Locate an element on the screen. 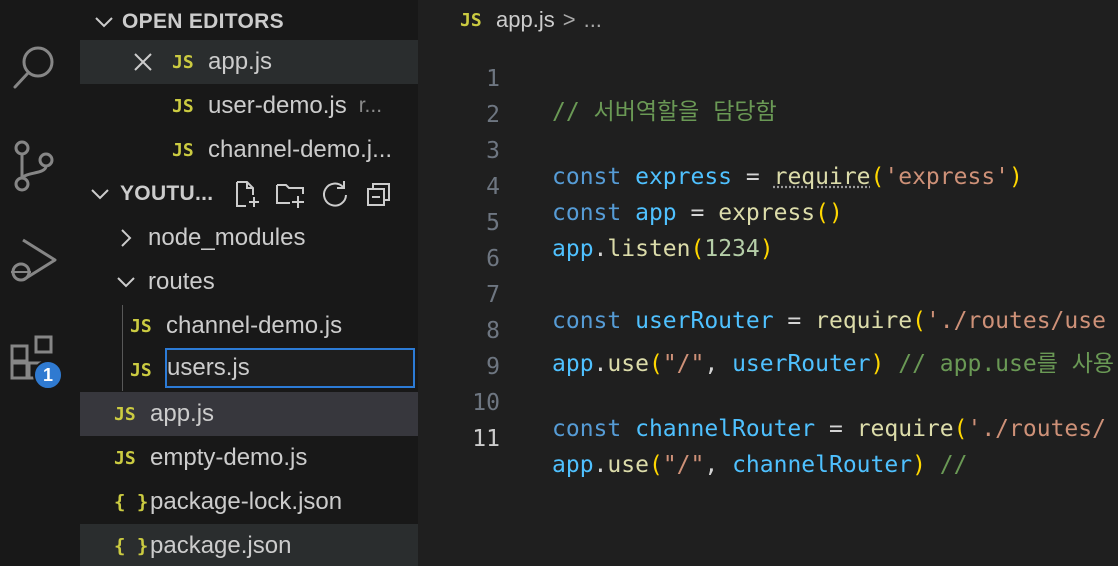  tree-item-label: package-lock.json is located at coordinates (246, 501).